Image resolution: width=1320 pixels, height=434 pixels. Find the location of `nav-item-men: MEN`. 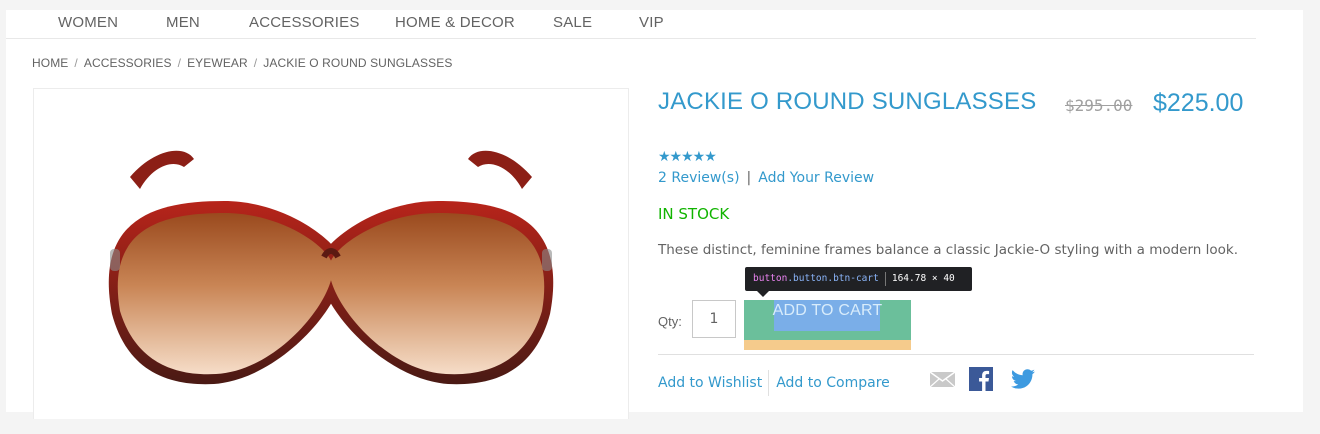

nav-item-men: MEN is located at coordinates (183, 22).